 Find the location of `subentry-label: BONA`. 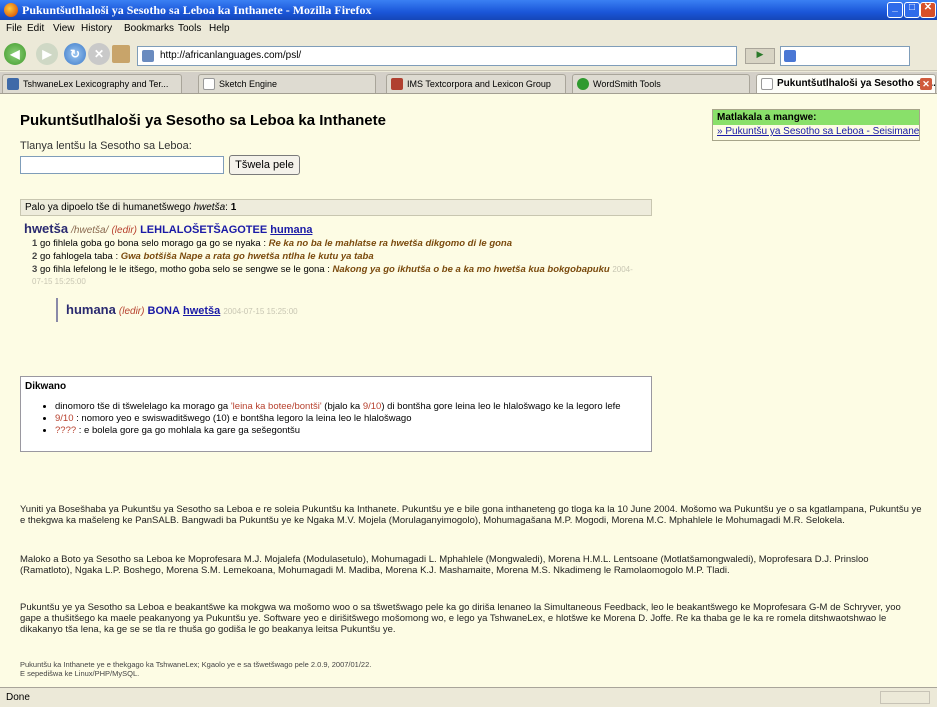

subentry-label: BONA is located at coordinates (163, 311).